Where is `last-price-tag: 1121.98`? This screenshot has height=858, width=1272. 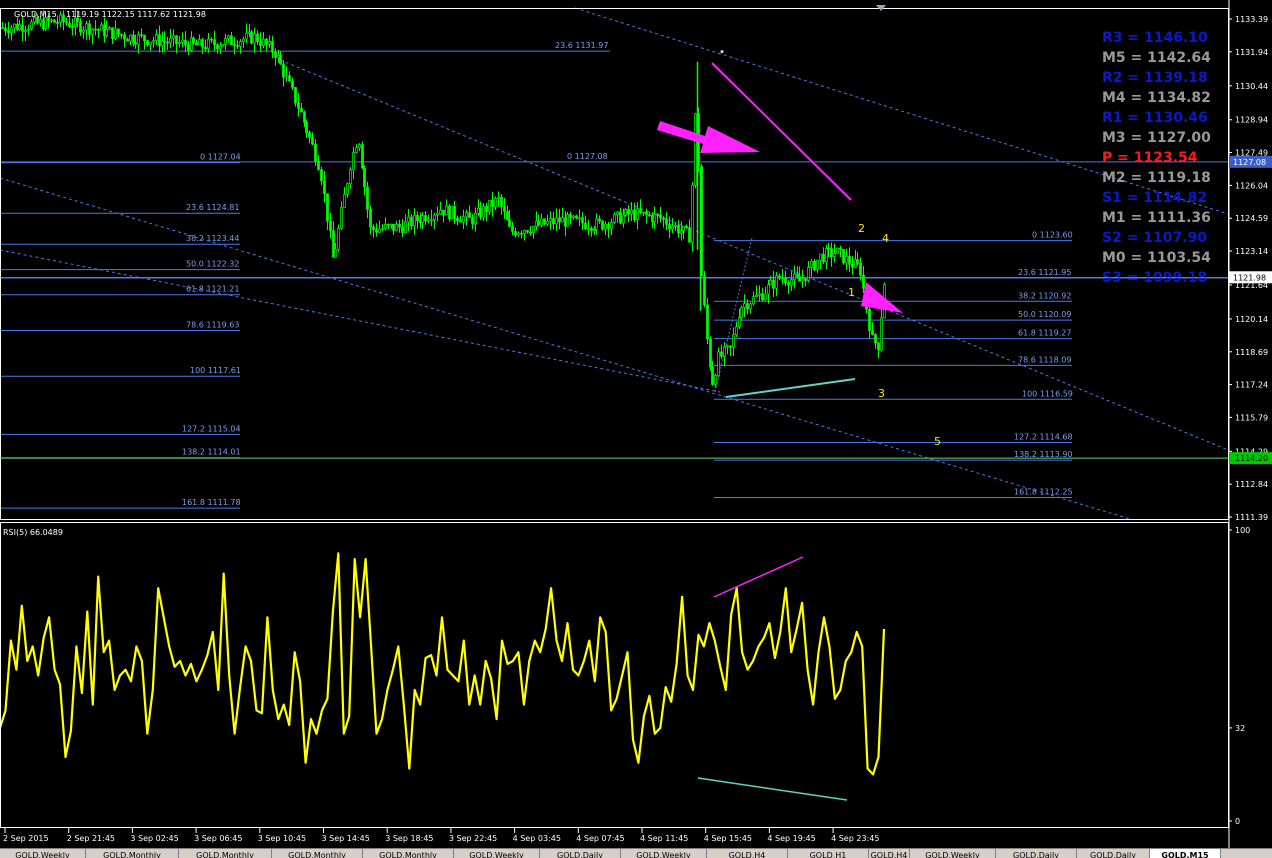 last-price-tag: 1121.98 is located at coordinates (1249, 277).